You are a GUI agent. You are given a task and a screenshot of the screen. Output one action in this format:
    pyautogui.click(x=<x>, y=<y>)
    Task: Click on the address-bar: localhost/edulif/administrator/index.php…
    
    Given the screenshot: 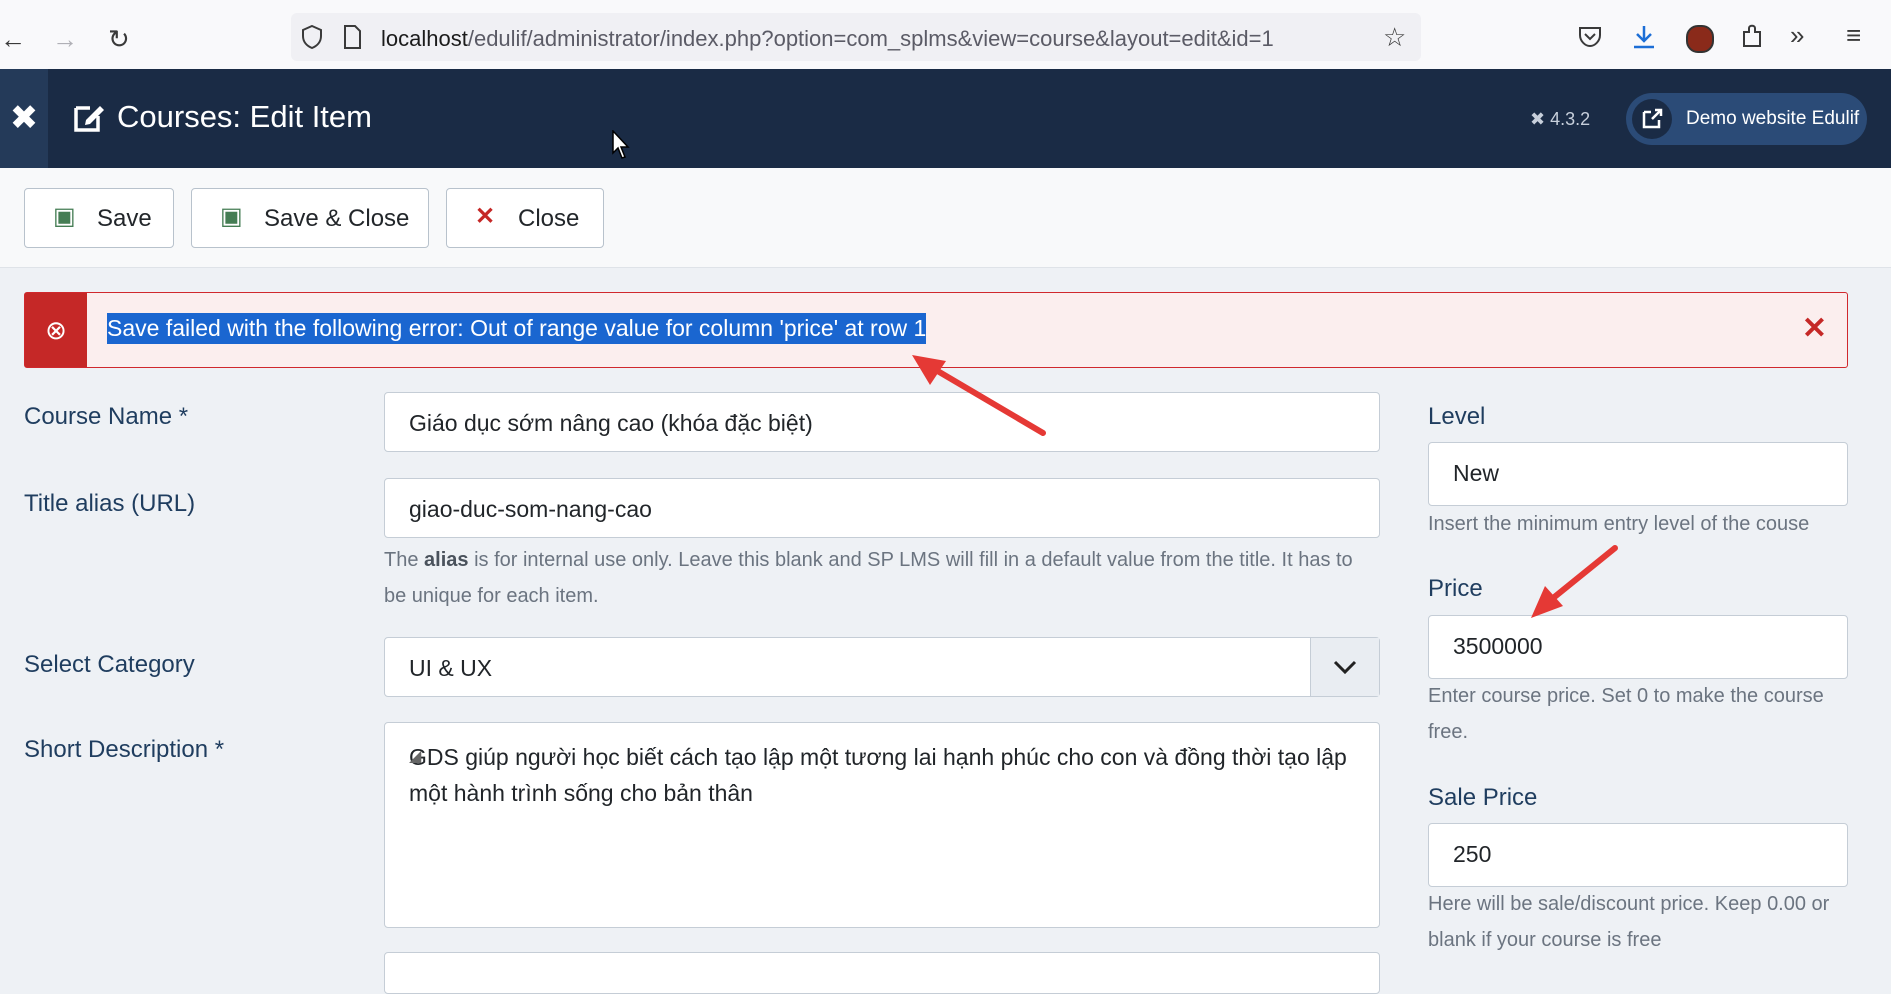 What is the action you would take?
    pyautogui.click(x=856, y=37)
    